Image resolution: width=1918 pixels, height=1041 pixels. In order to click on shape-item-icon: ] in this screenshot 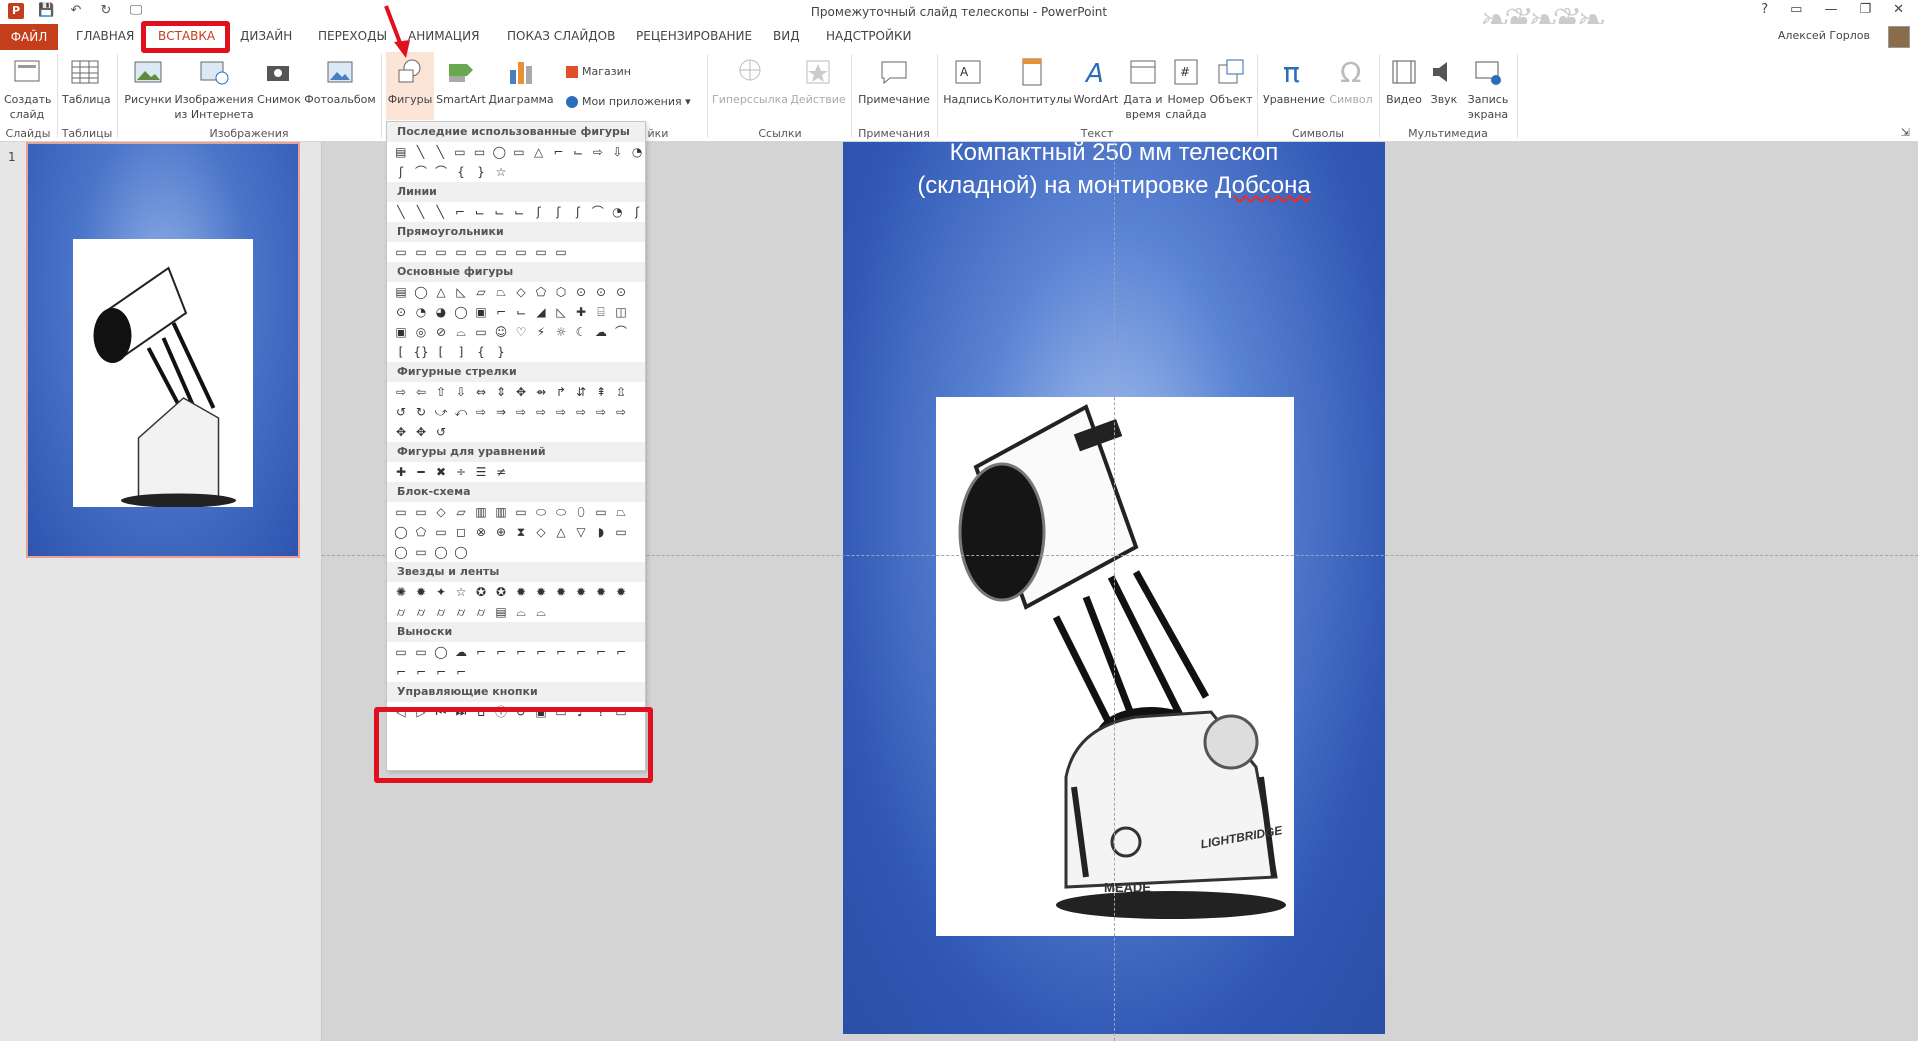, I will do `click(461, 352)`.